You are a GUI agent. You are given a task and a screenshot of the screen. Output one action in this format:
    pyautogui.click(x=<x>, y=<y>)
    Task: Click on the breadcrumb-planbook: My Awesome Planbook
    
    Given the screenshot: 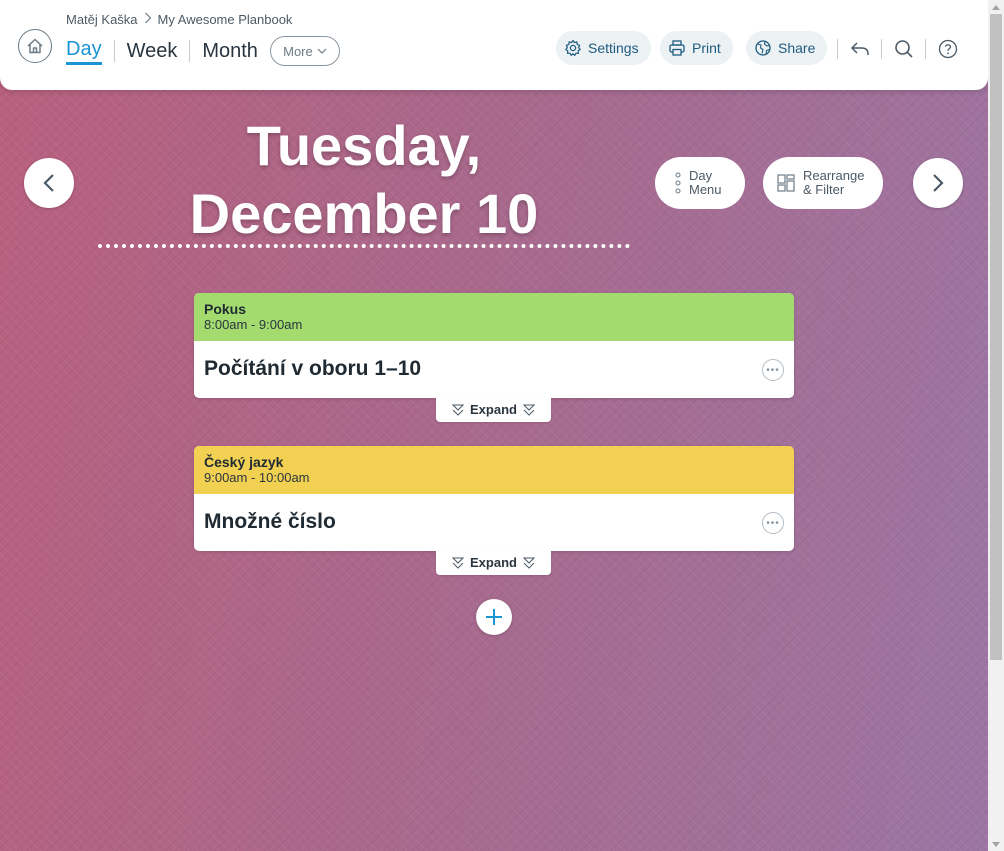 What is the action you would take?
    pyautogui.click(x=225, y=19)
    